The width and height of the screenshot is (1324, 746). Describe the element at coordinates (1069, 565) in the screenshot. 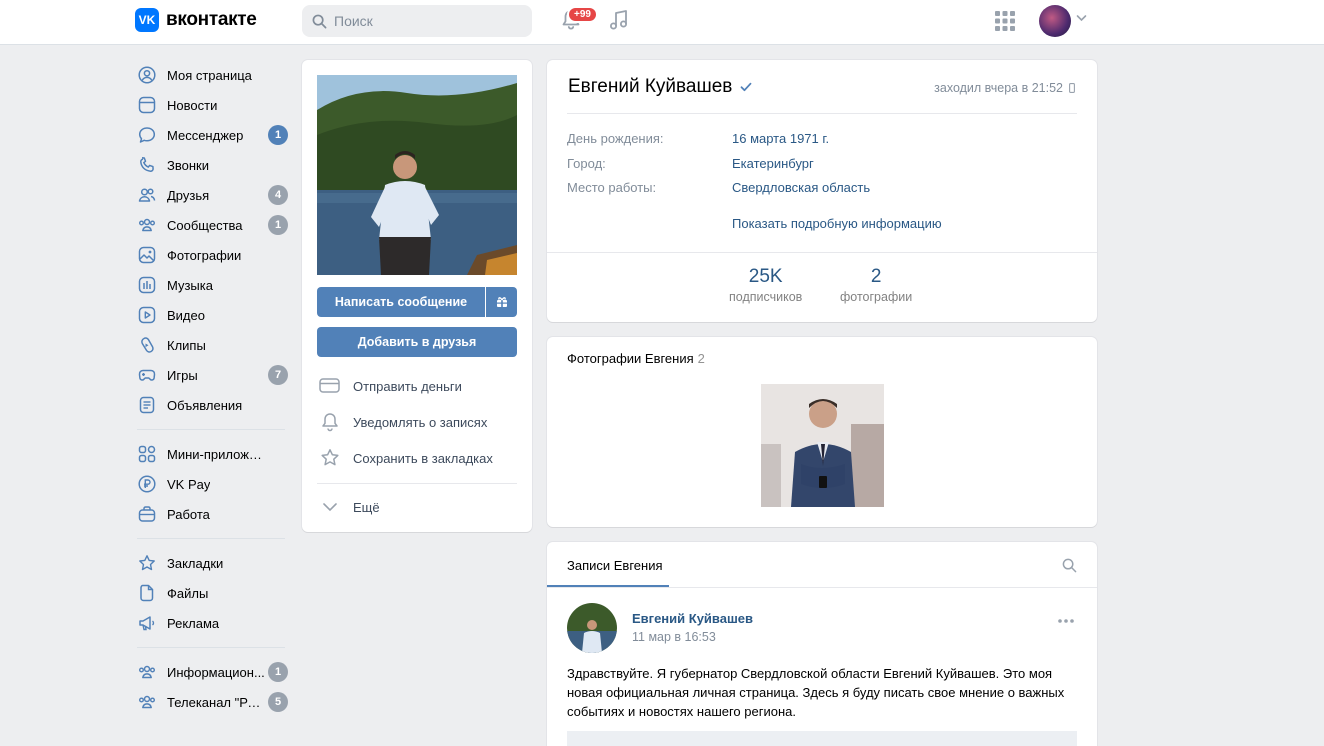

I see `search-icon` at that location.